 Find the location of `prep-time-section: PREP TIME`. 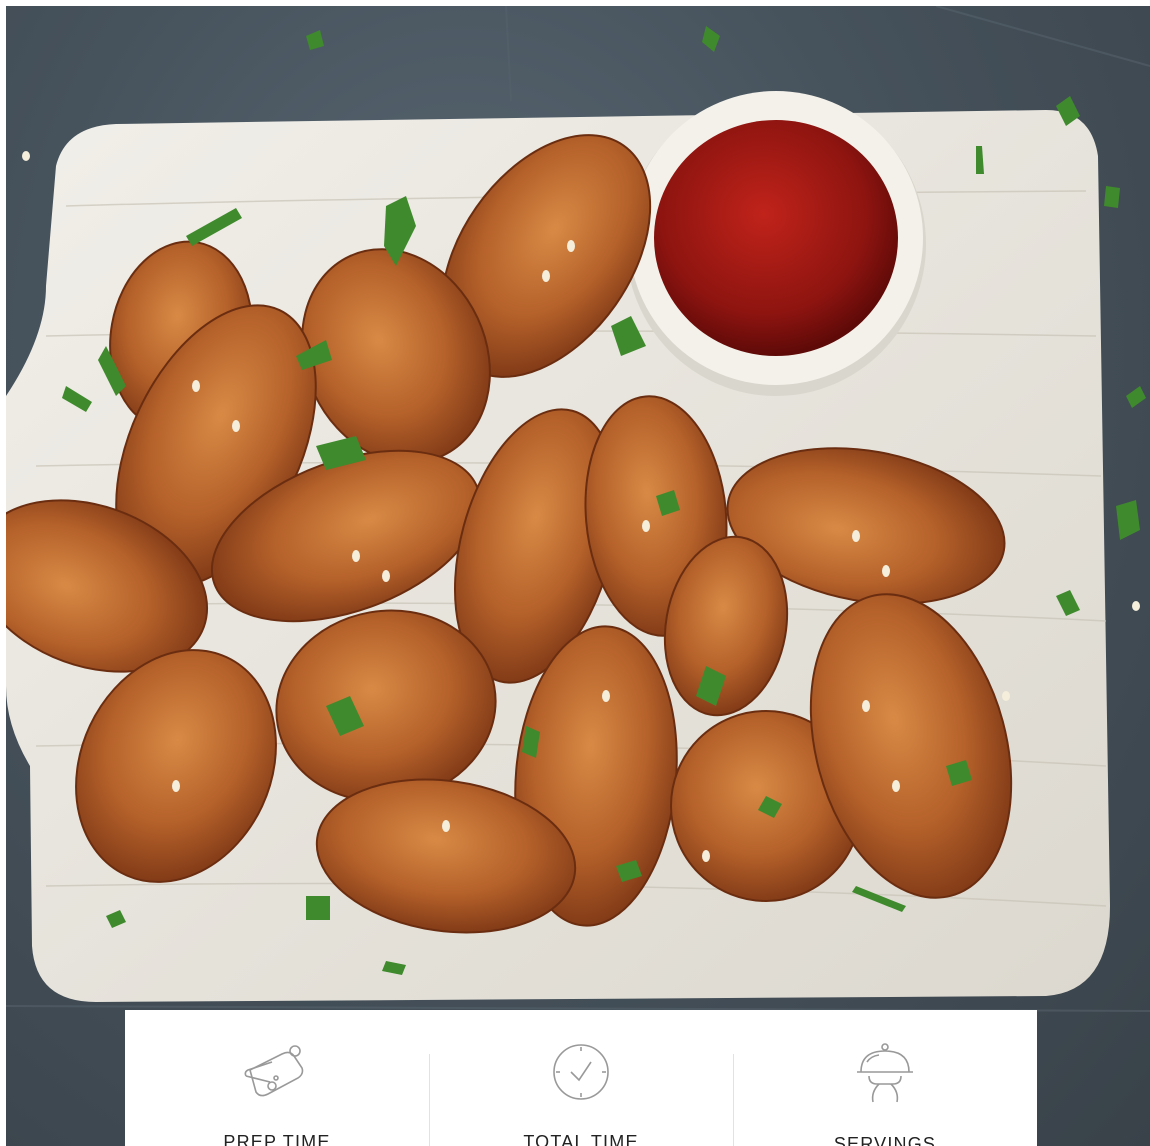

prep-time-section: PREP TIME is located at coordinates (277, 1078).